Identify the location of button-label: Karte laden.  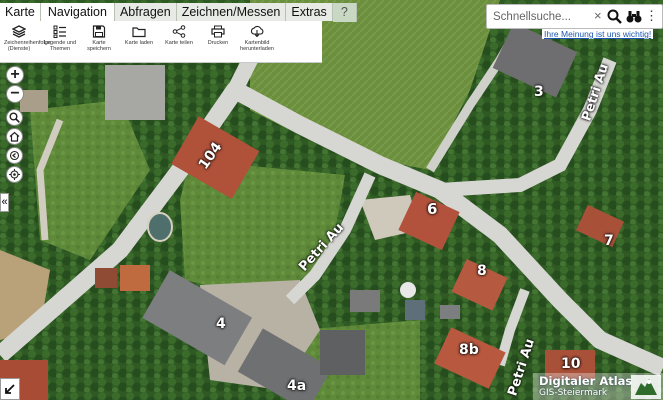
(139, 43).